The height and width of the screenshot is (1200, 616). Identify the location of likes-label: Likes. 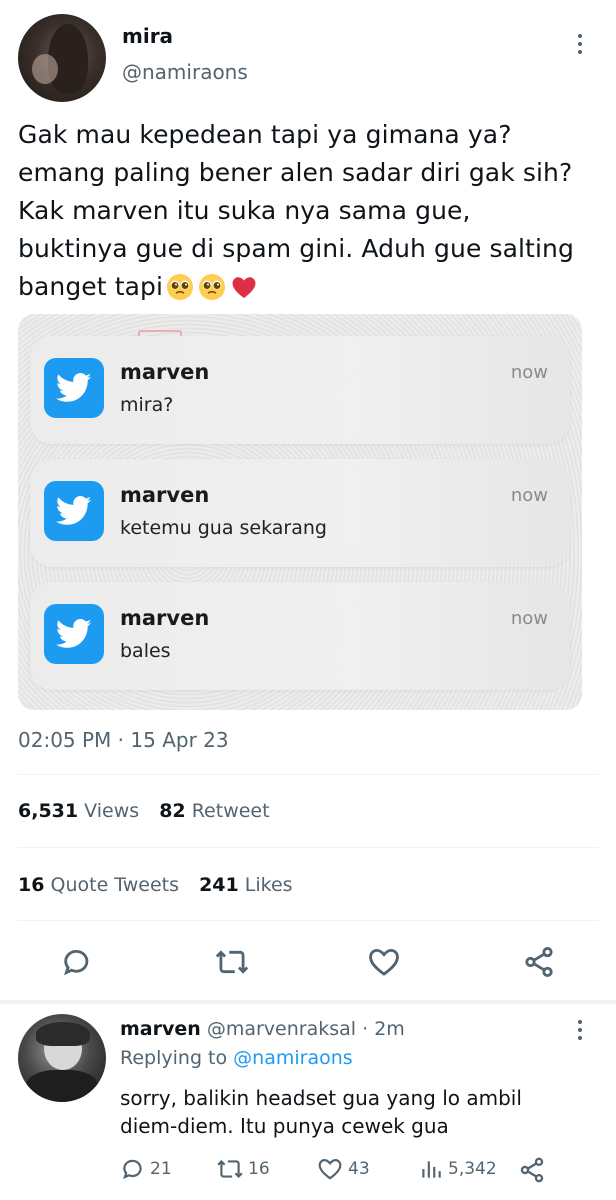
(268, 885).